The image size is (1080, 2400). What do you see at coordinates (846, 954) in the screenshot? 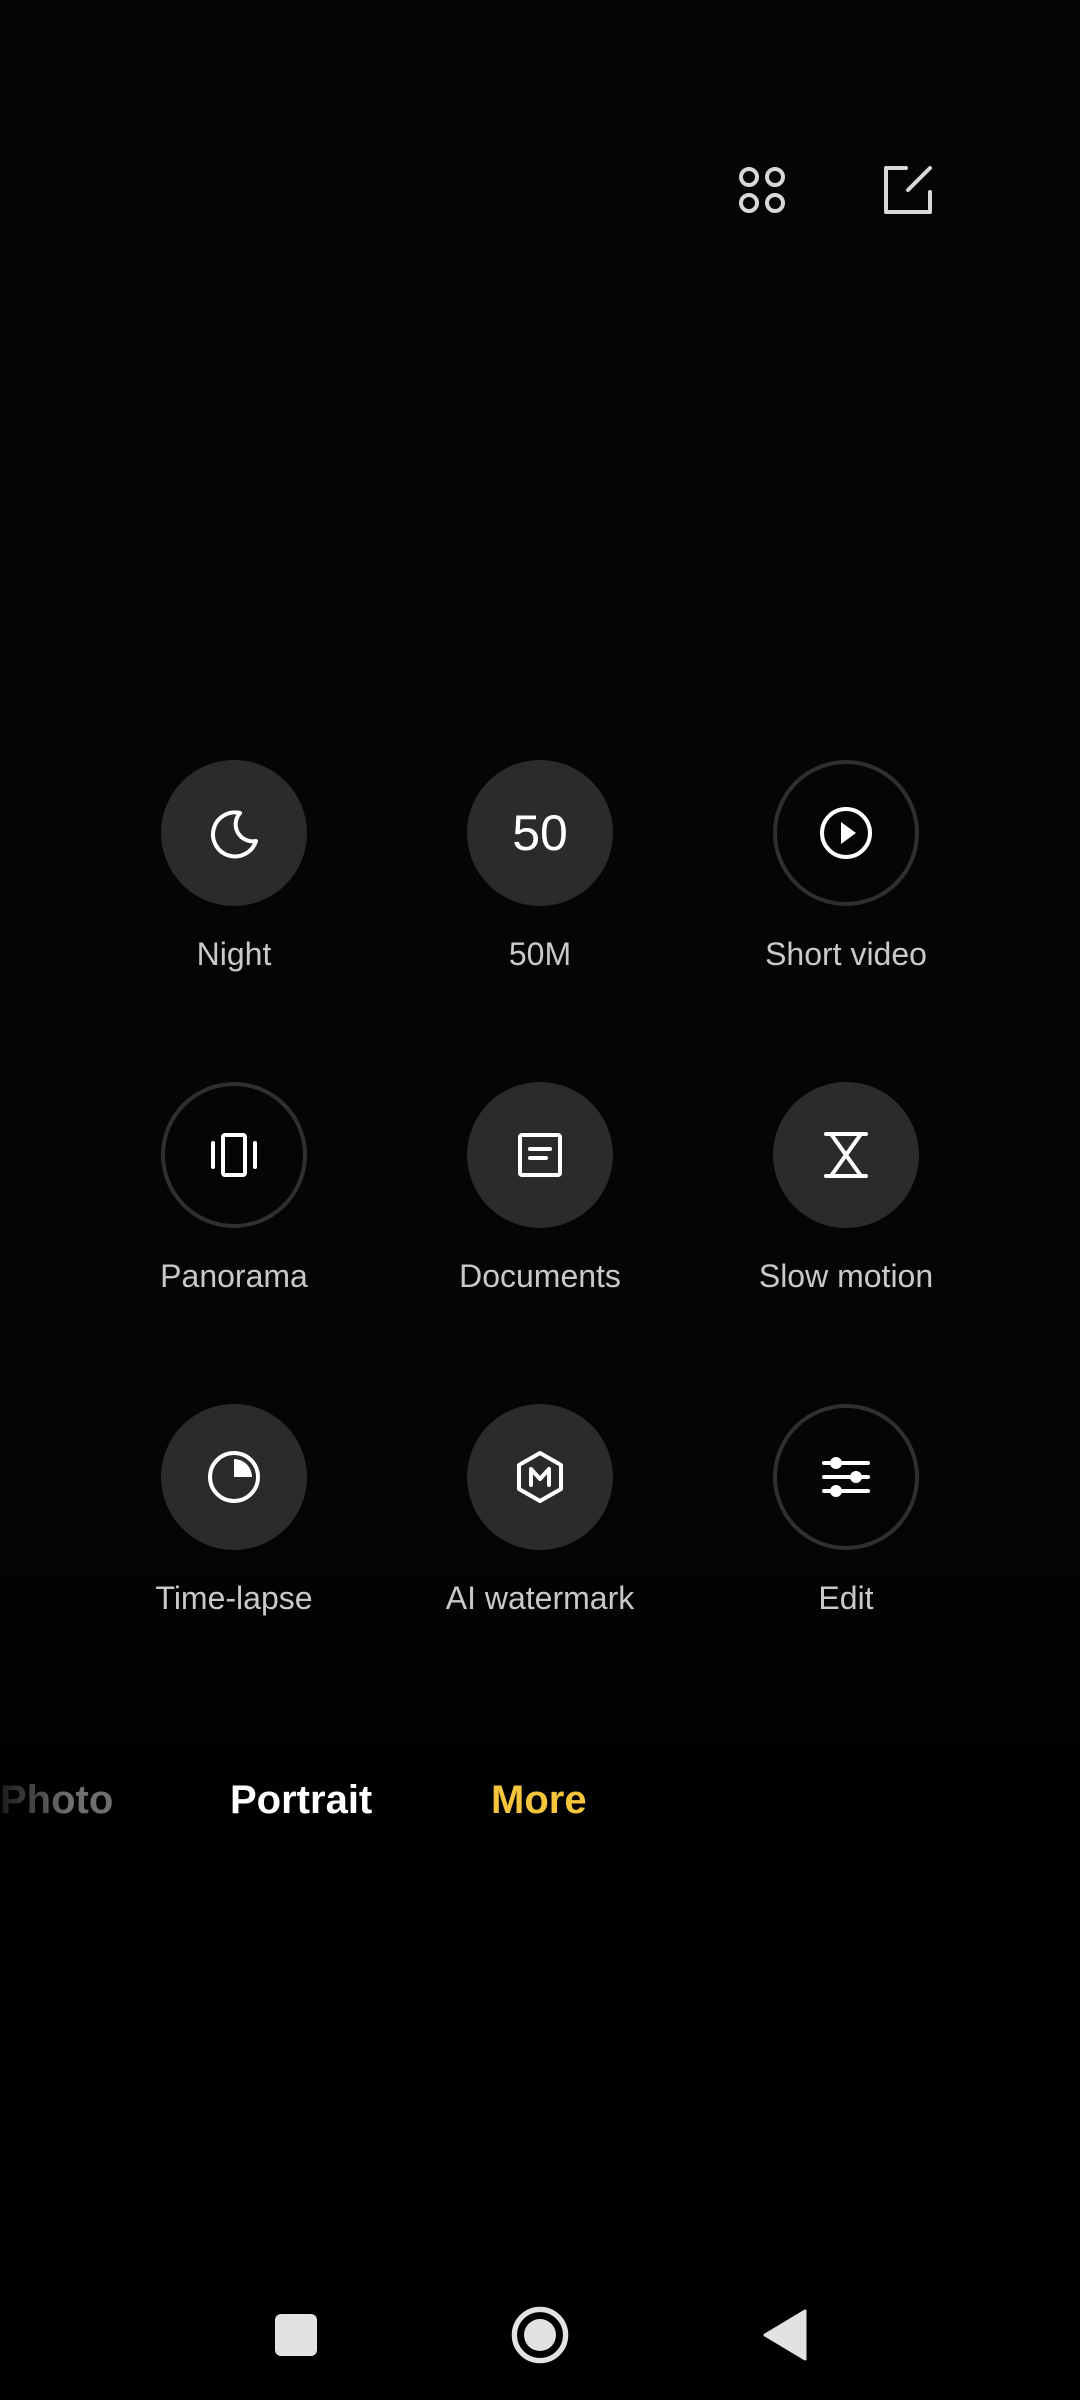
I see `mode-label: Short video` at bounding box center [846, 954].